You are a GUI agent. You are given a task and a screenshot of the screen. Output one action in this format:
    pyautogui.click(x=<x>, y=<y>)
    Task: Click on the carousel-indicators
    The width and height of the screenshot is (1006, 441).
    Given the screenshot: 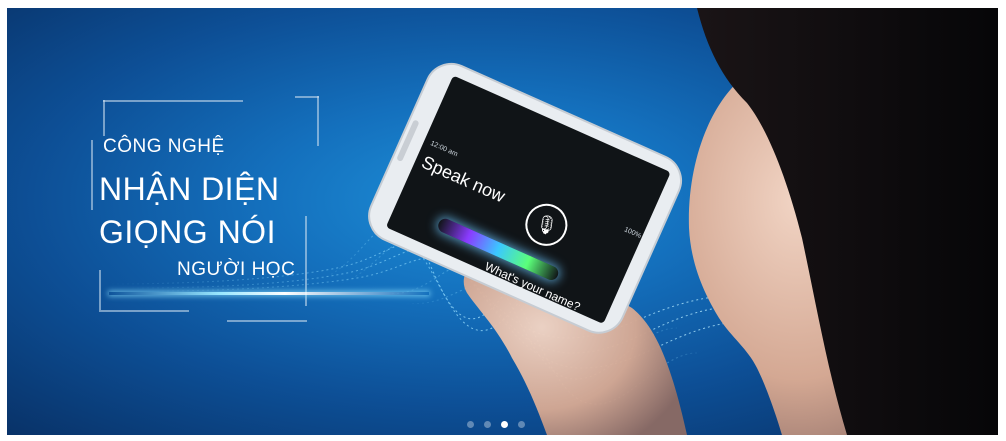 What is the action you would take?
    pyautogui.click(x=496, y=424)
    